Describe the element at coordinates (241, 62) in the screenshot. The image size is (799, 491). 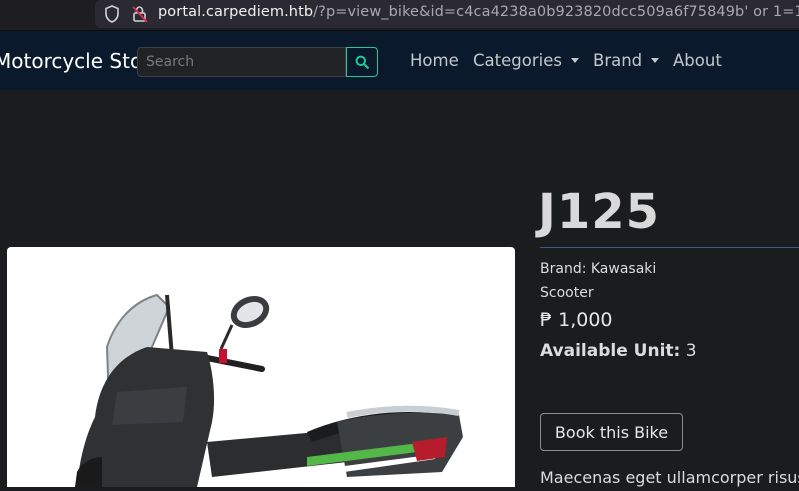
I see `search-input` at that location.